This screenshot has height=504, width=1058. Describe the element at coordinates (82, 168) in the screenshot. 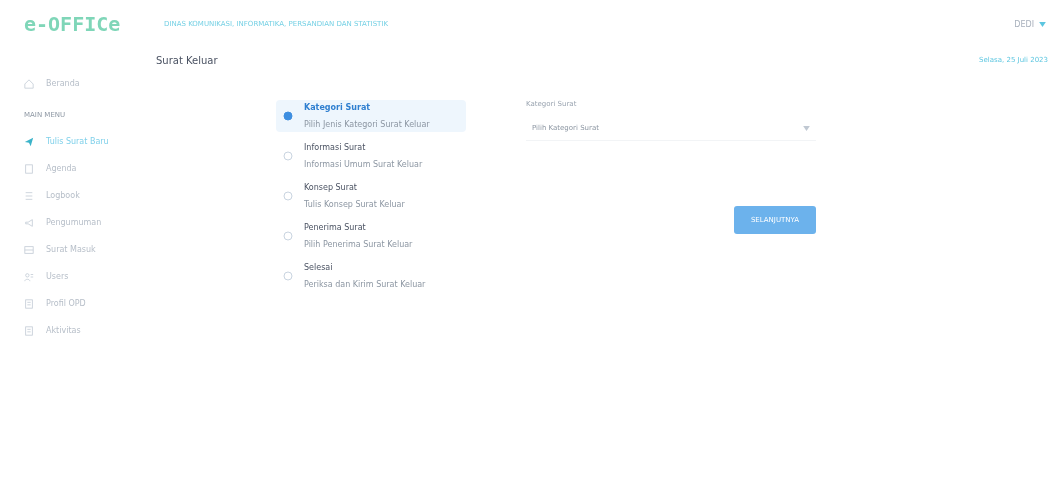

I see `sidebar-item: Agenda` at that location.